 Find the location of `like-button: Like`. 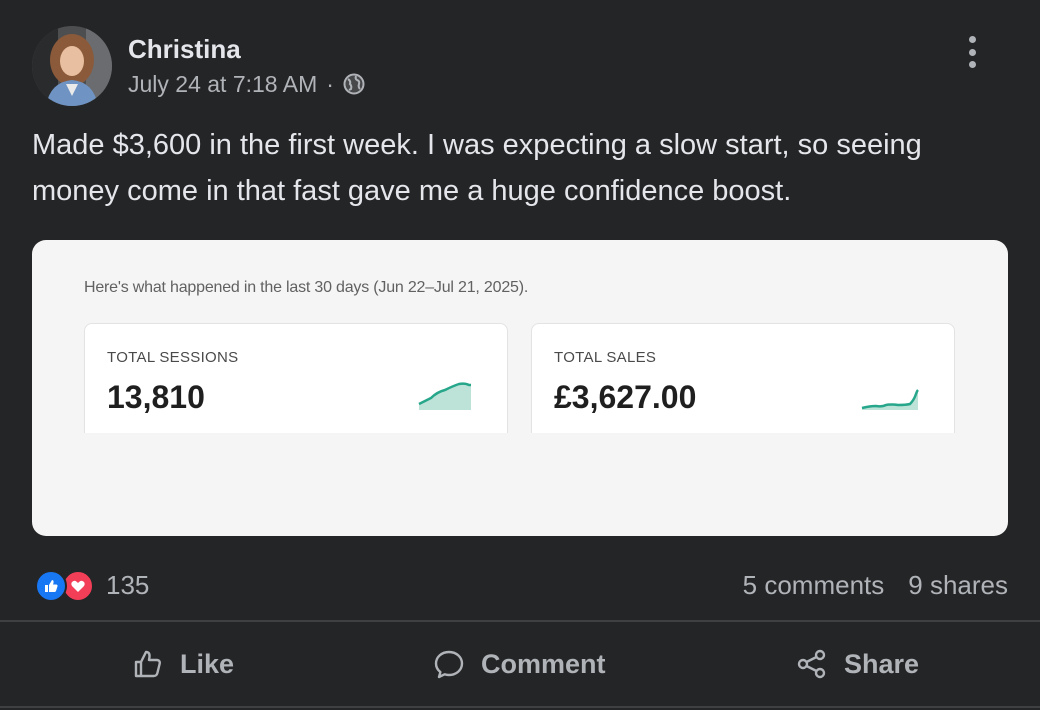

like-button: Like is located at coordinates (183, 664).